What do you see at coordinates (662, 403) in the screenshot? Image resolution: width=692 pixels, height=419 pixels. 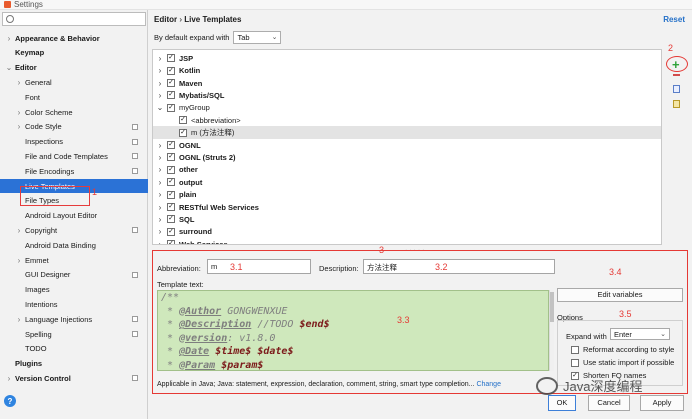 I see `apply-button: Apply` at bounding box center [662, 403].